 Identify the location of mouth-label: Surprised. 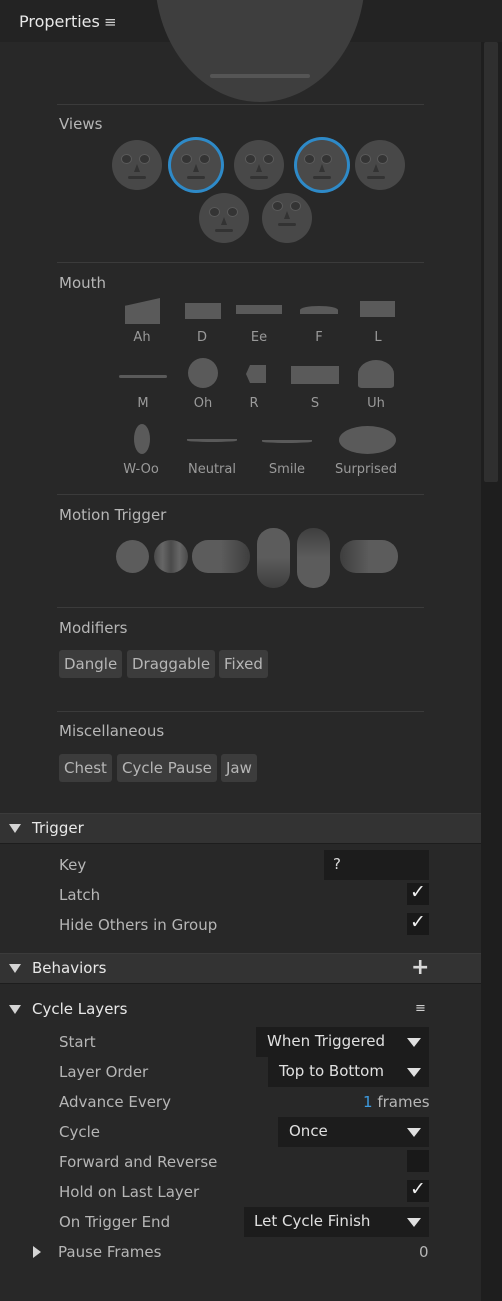
(366, 469).